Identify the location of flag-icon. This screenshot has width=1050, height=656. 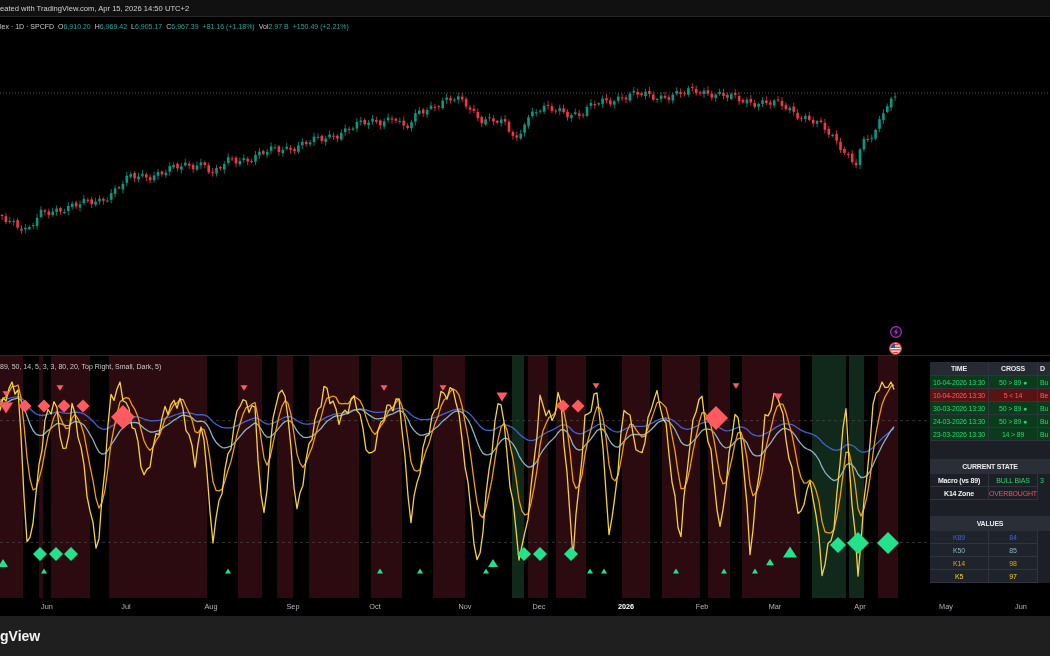
(895, 348).